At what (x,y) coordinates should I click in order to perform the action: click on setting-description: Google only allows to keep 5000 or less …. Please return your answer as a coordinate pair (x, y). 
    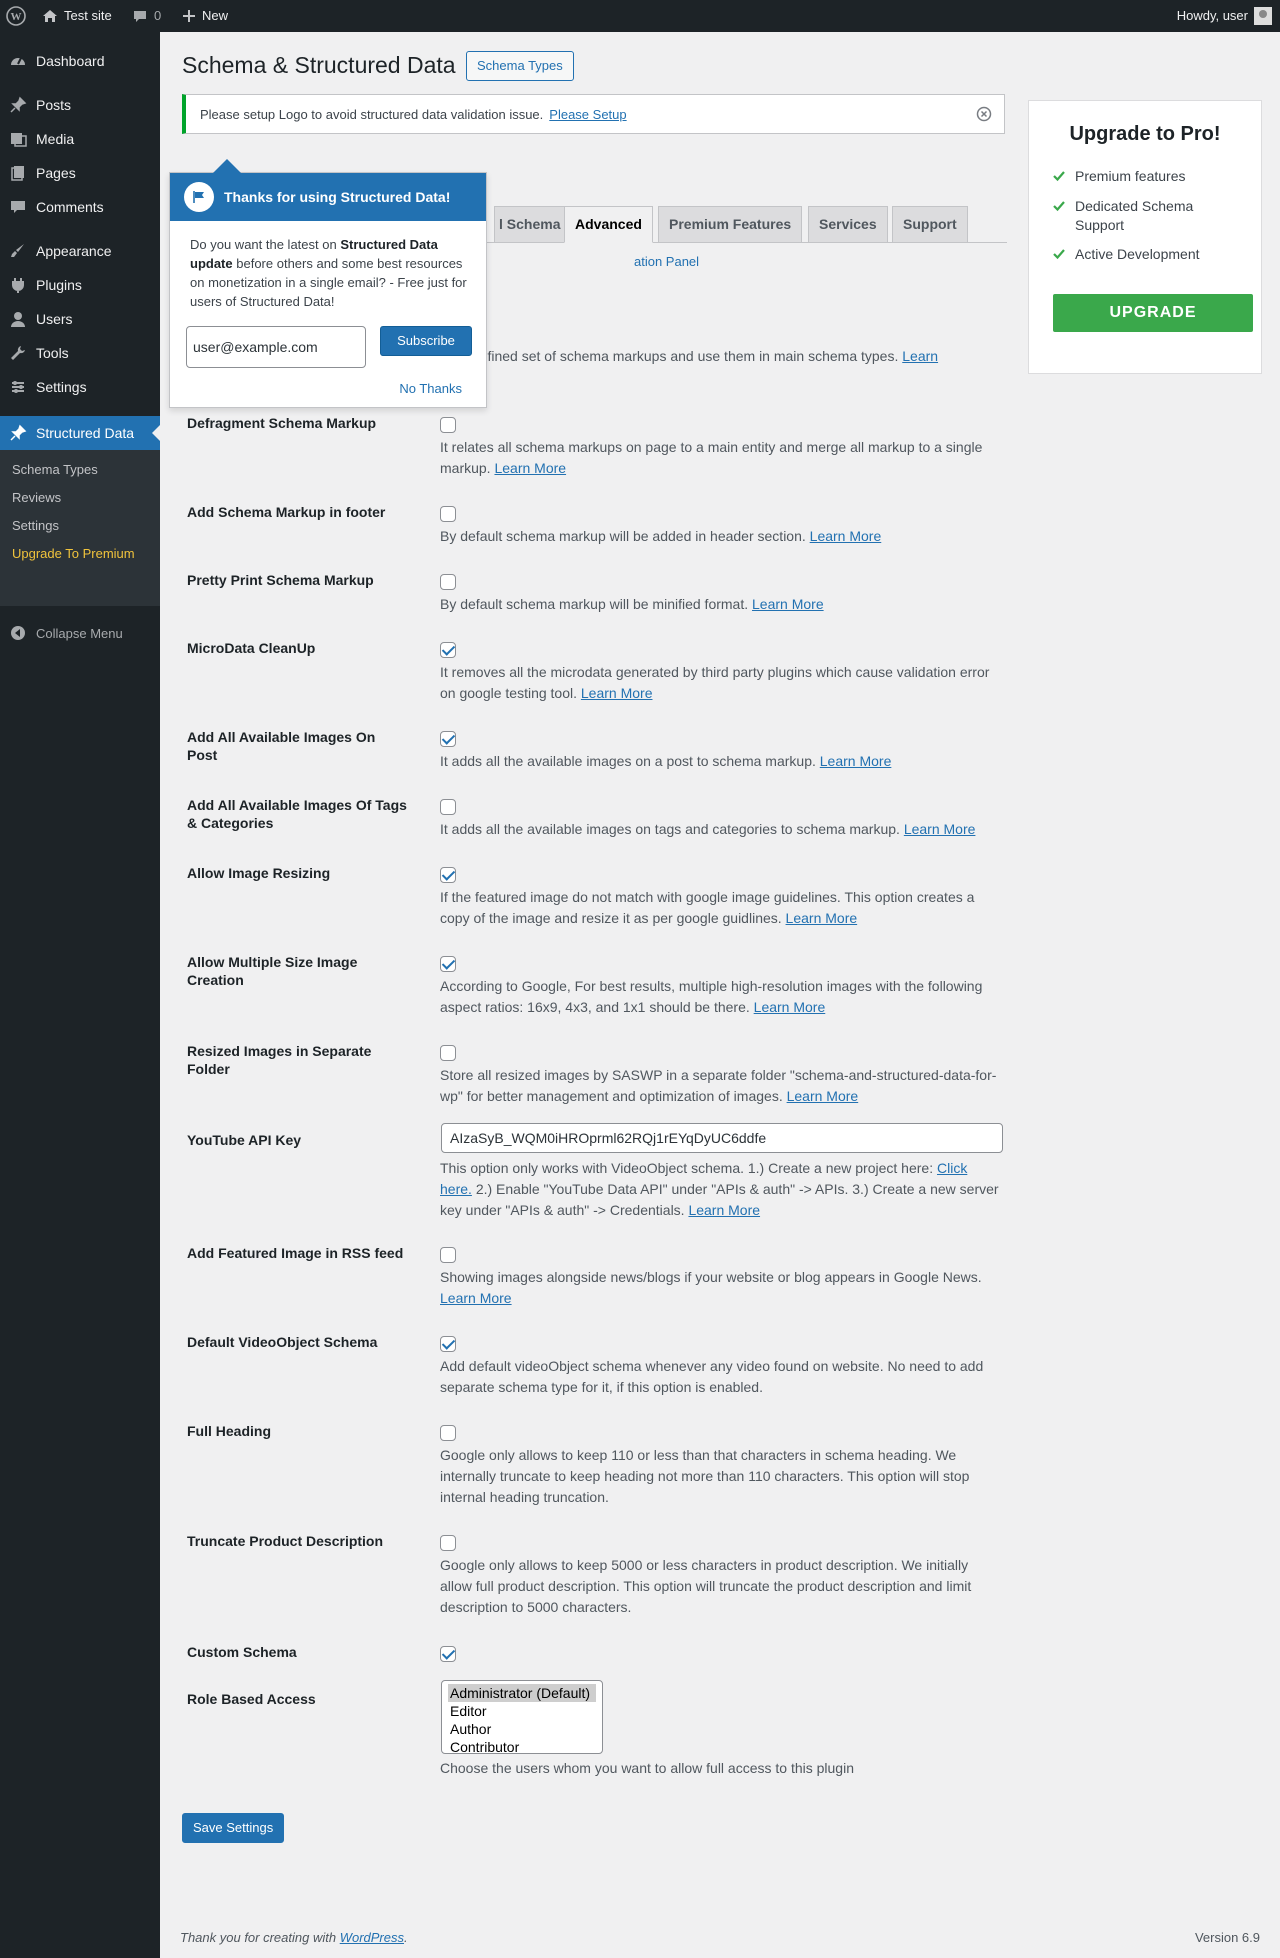
    Looking at the image, I should click on (720, 1586).